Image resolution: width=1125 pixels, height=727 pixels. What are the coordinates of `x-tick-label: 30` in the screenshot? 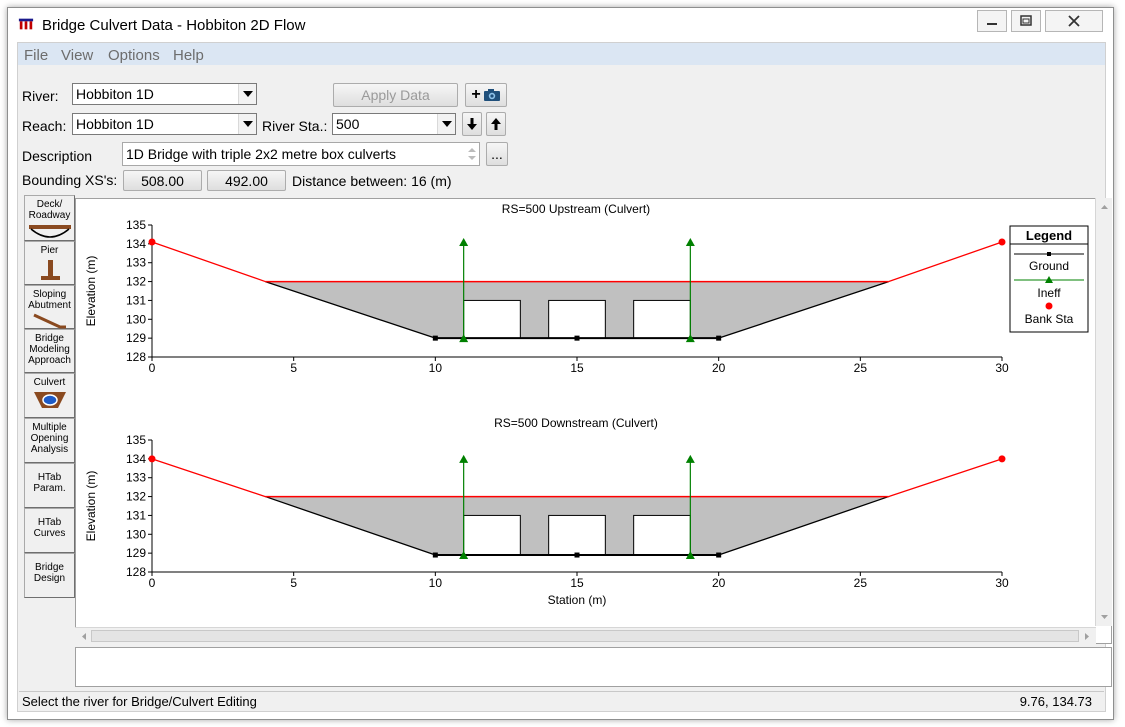 It's located at (1002, 368).